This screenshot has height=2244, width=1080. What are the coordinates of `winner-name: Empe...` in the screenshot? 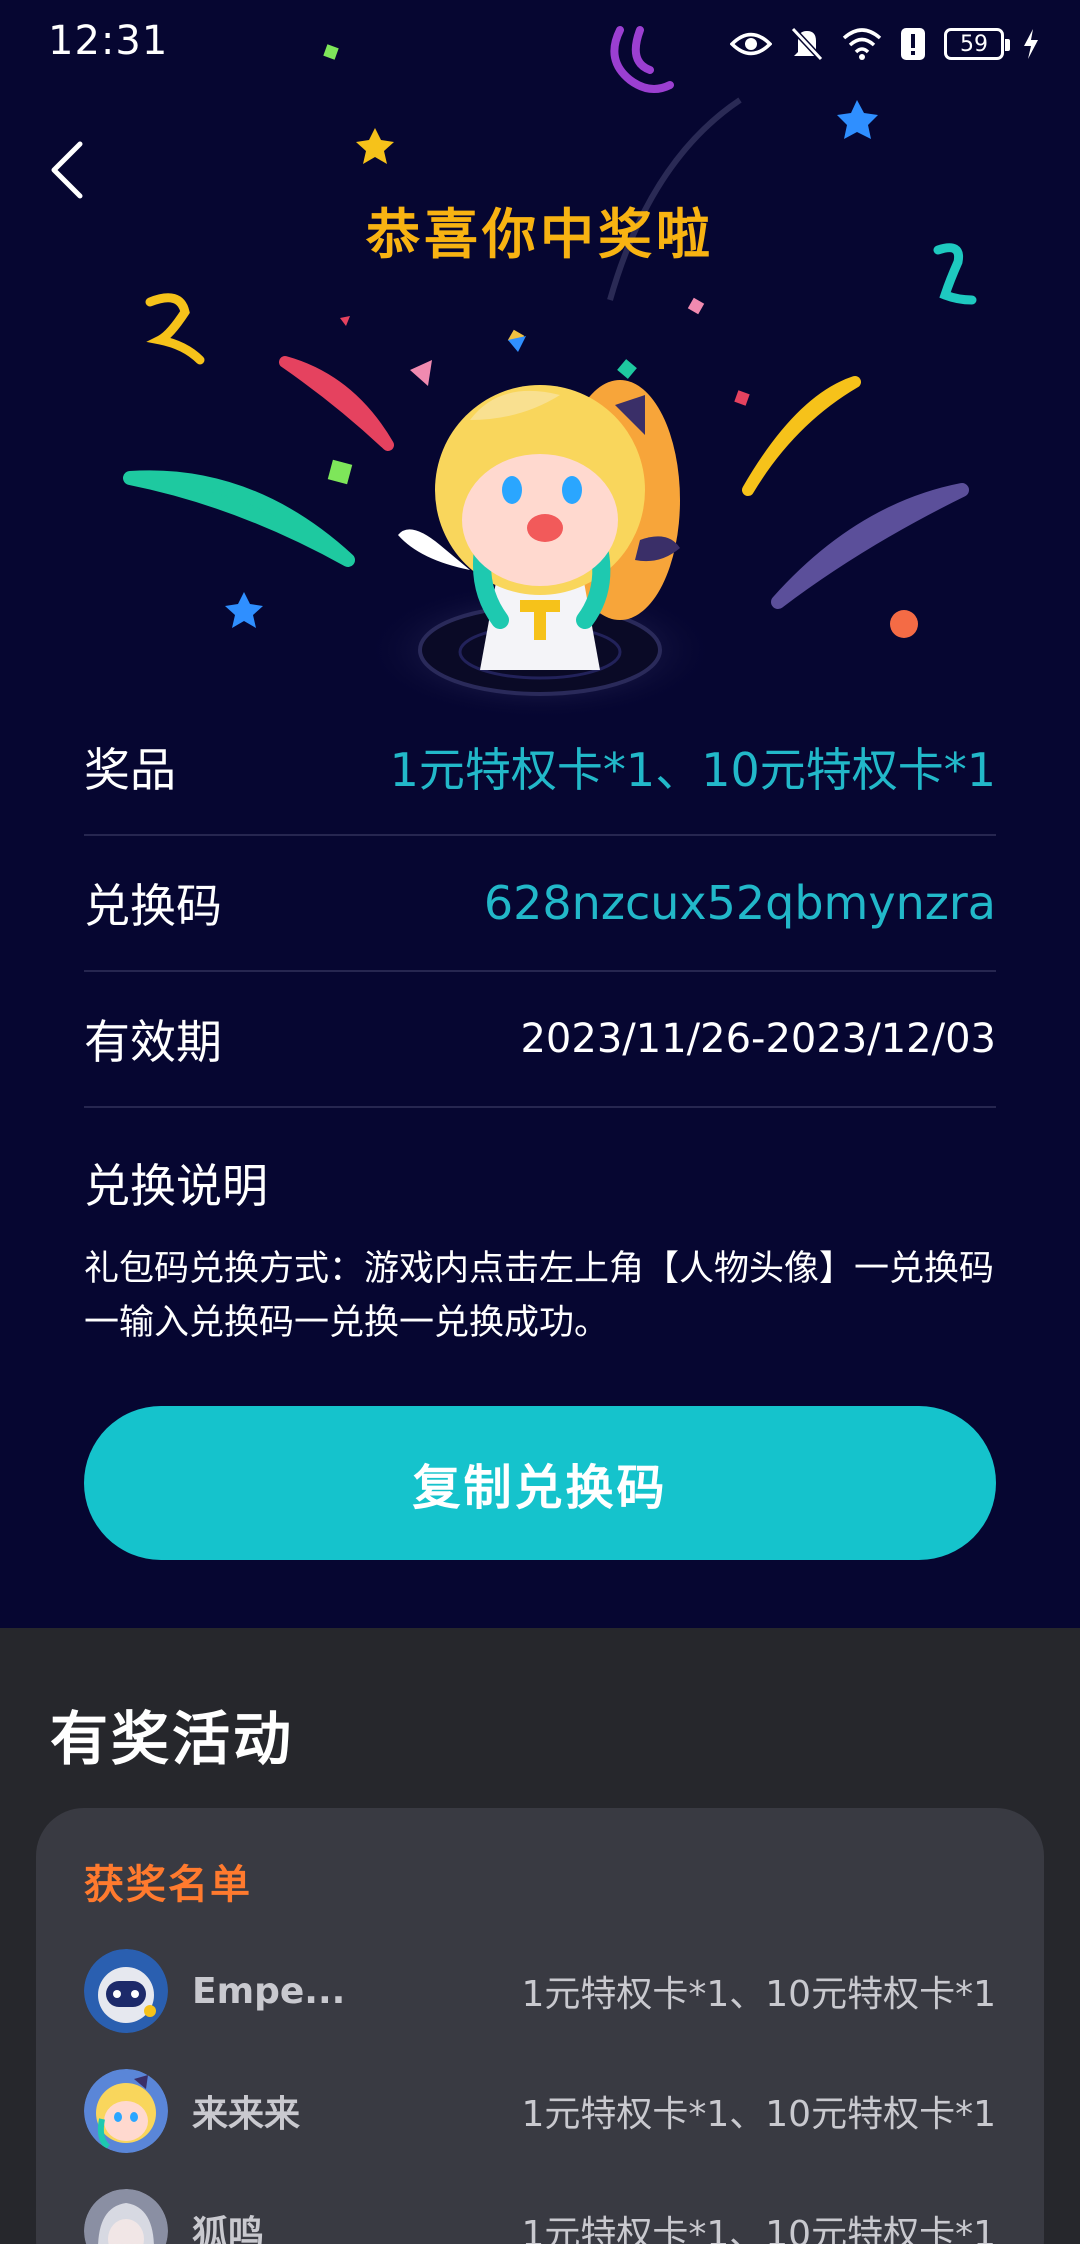 It's located at (269, 1991).